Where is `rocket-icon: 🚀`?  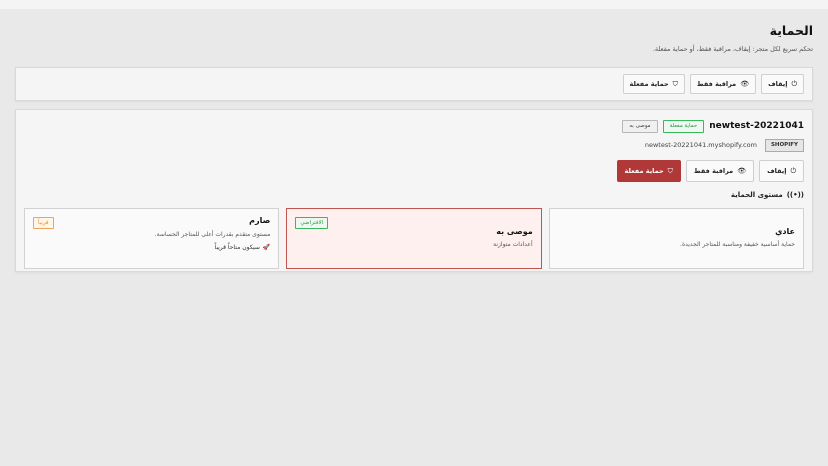
rocket-icon: 🚀 is located at coordinates (266, 247).